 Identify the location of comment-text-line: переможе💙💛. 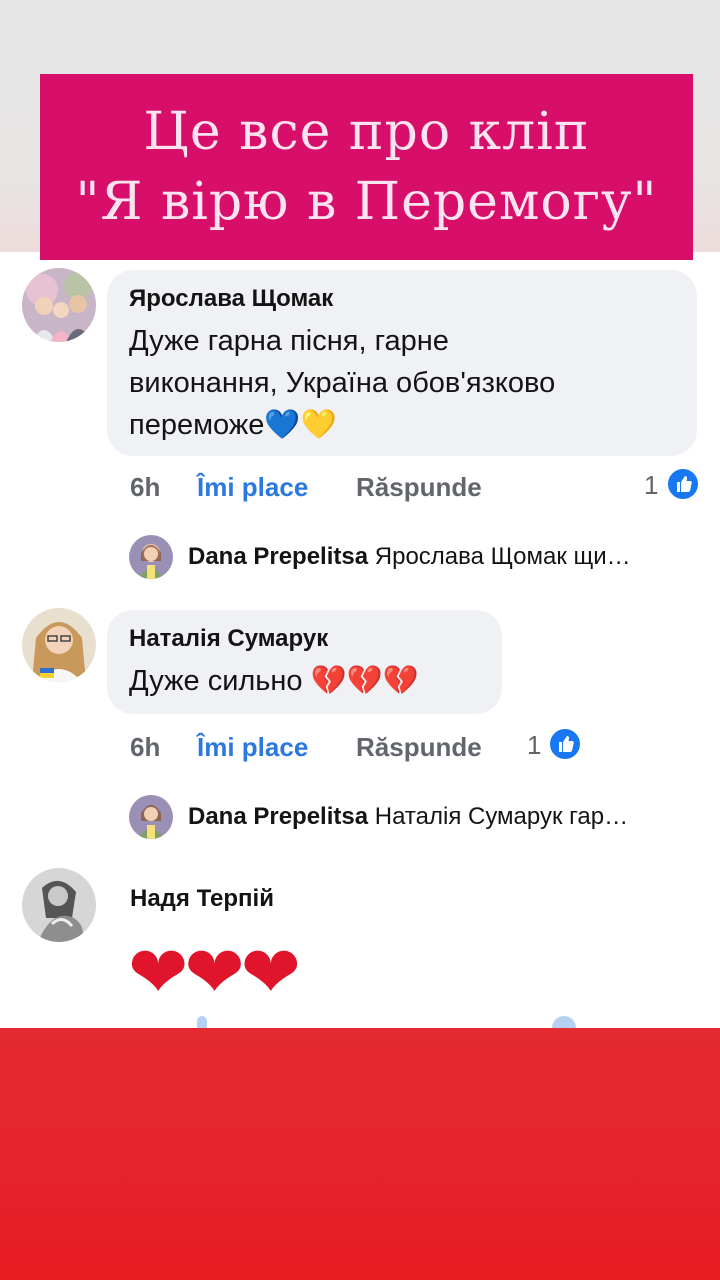
(233, 425).